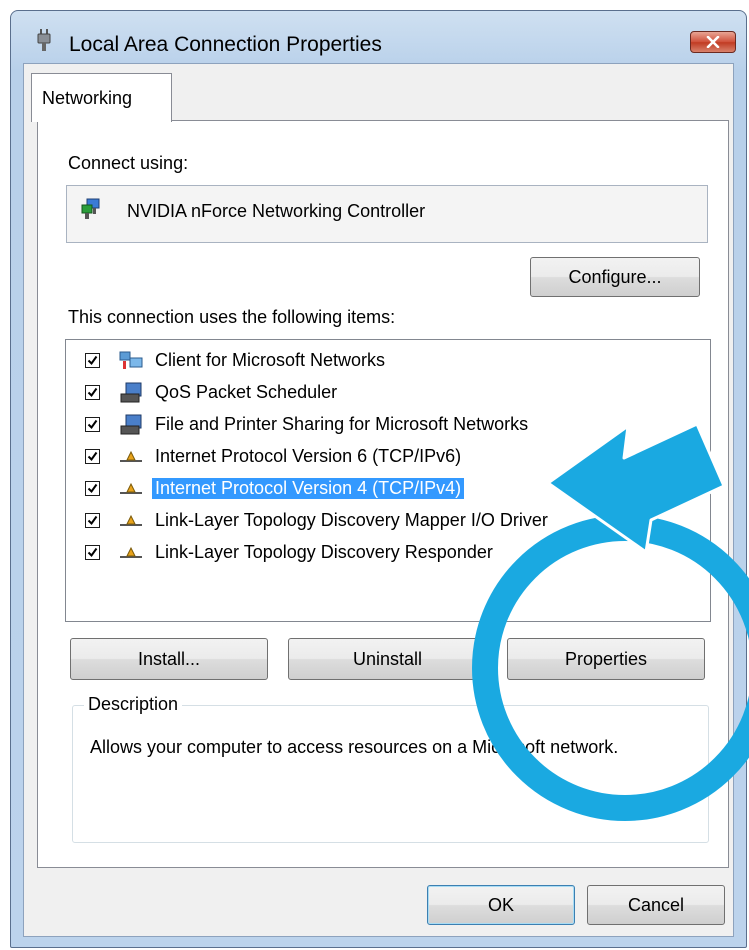  What do you see at coordinates (606, 659) in the screenshot?
I see `properties-button: Properties` at bounding box center [606, 659].